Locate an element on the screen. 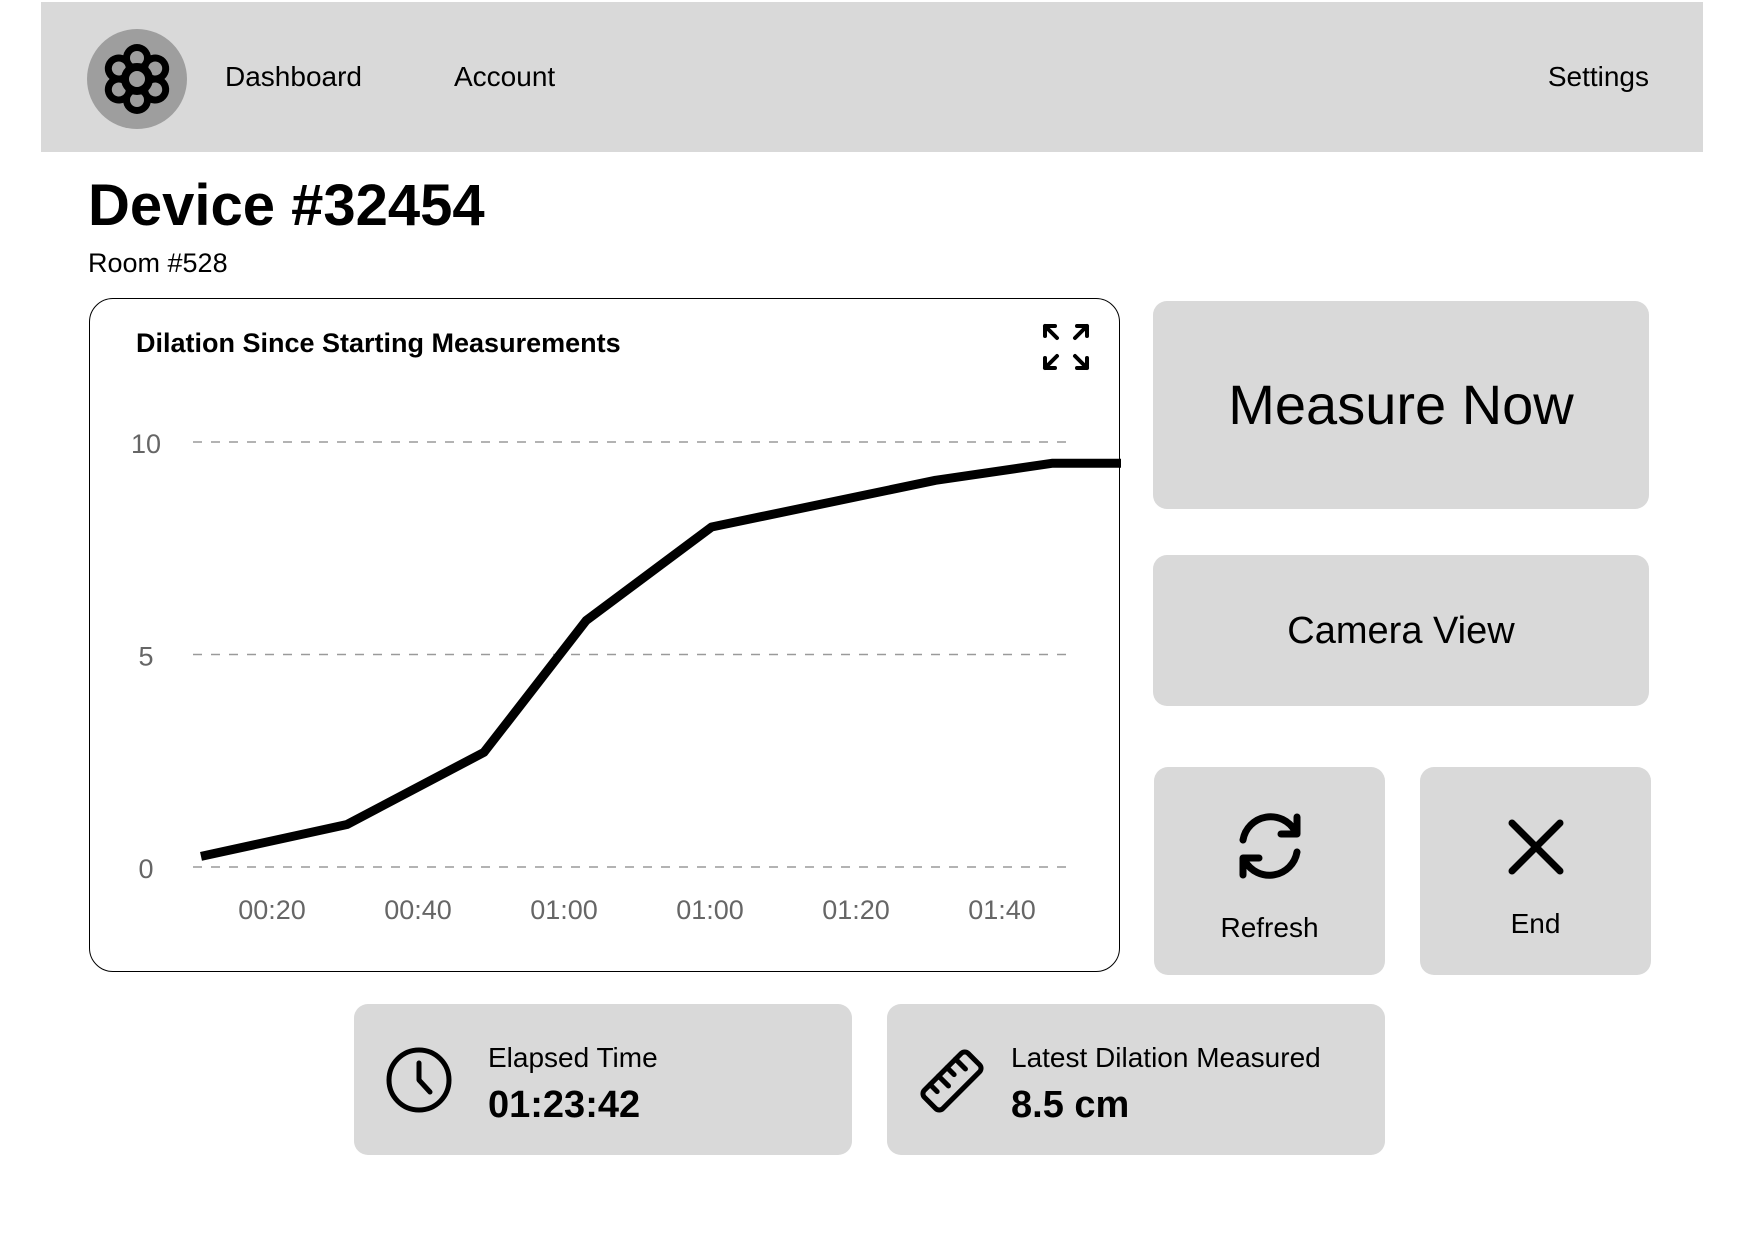  end-button: End is located at coordinates (1535, 871).